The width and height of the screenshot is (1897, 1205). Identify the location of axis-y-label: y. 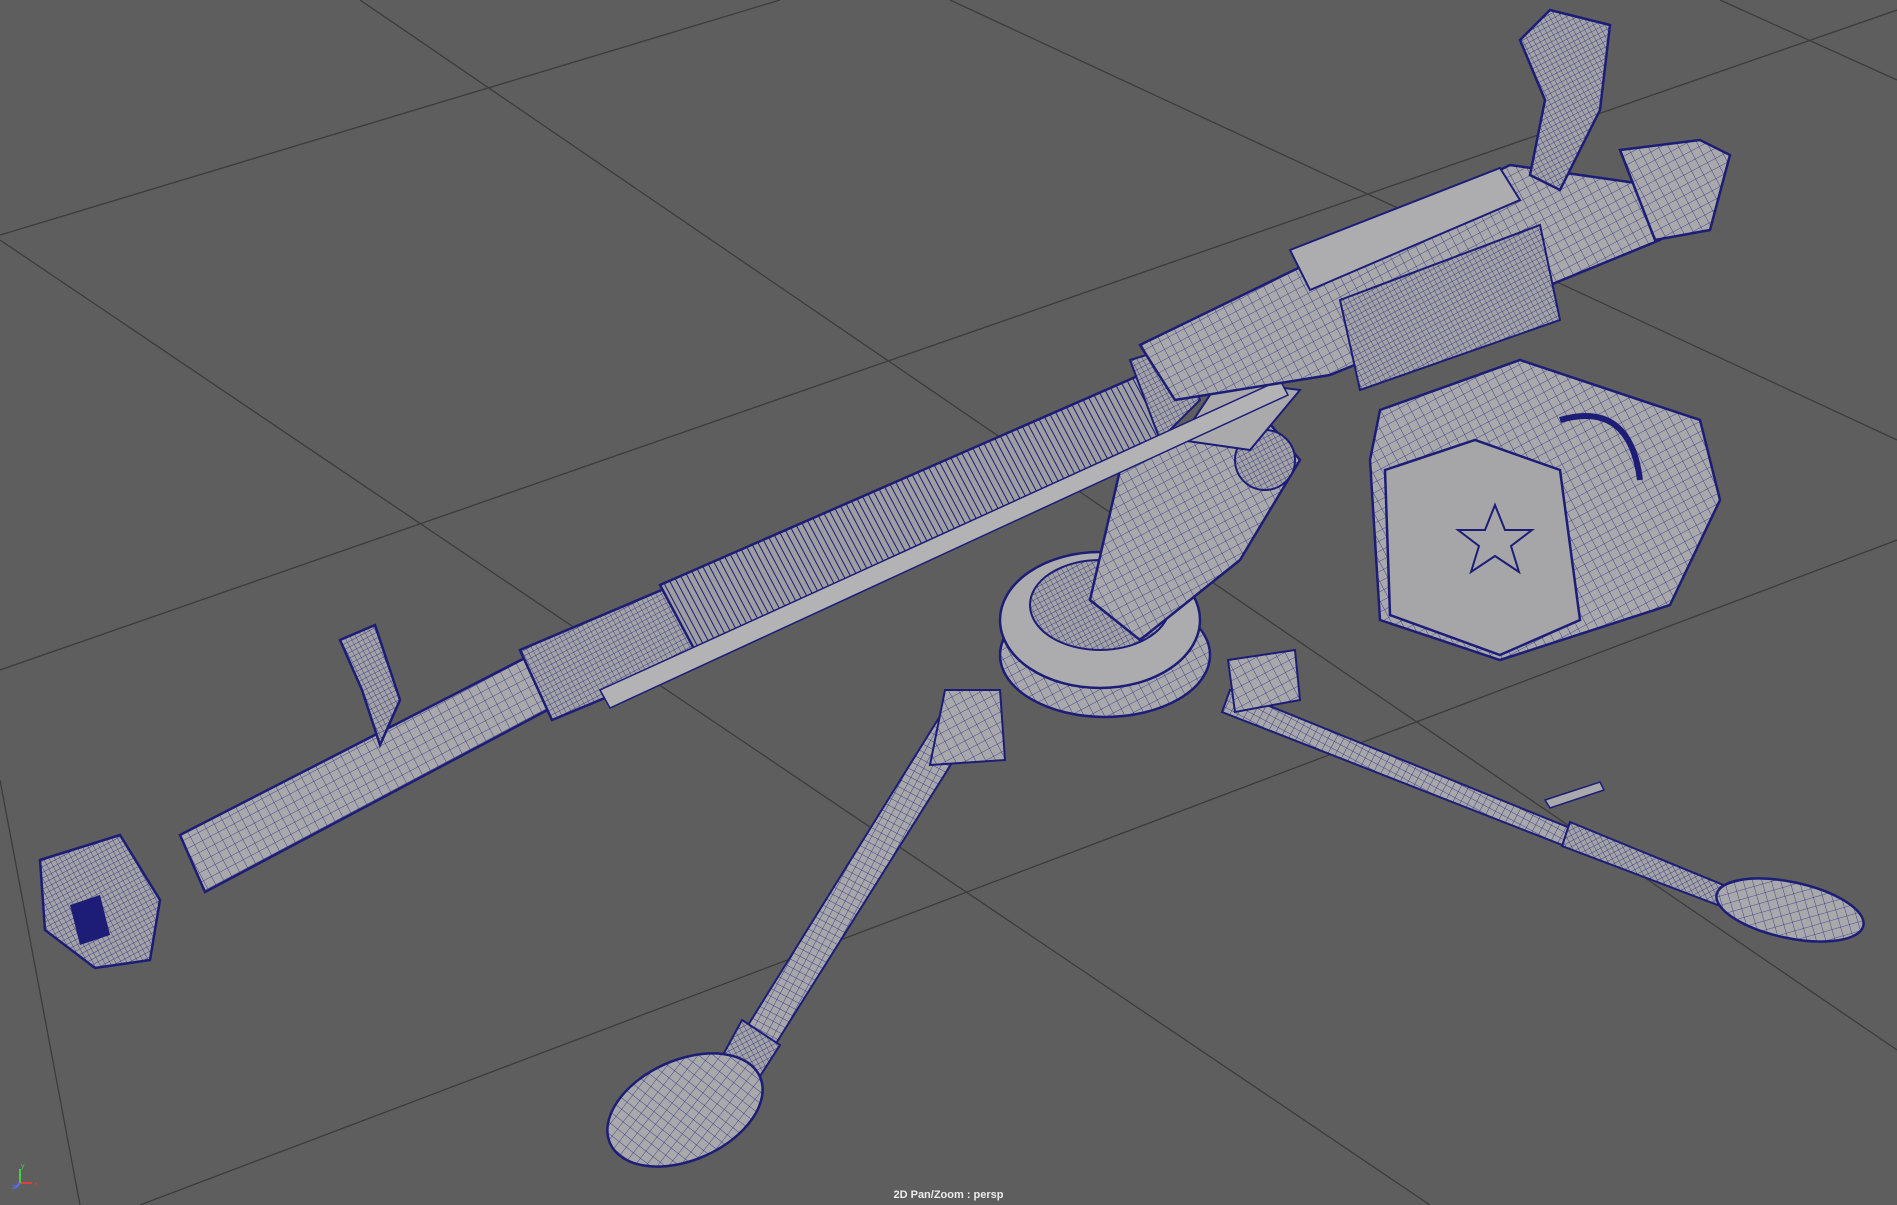
(23, 1166).